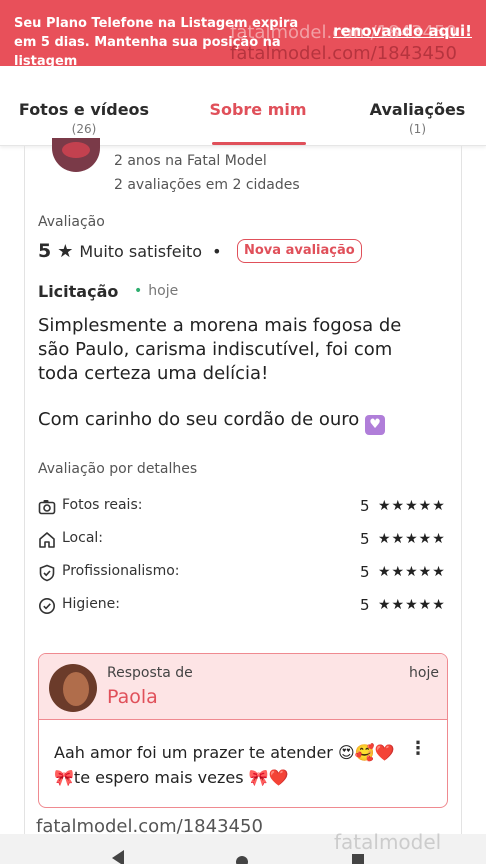  Describe the element at coordinates (388, 842) in the screenshot. I see `watermark-logo: fatalmodel` at that location.